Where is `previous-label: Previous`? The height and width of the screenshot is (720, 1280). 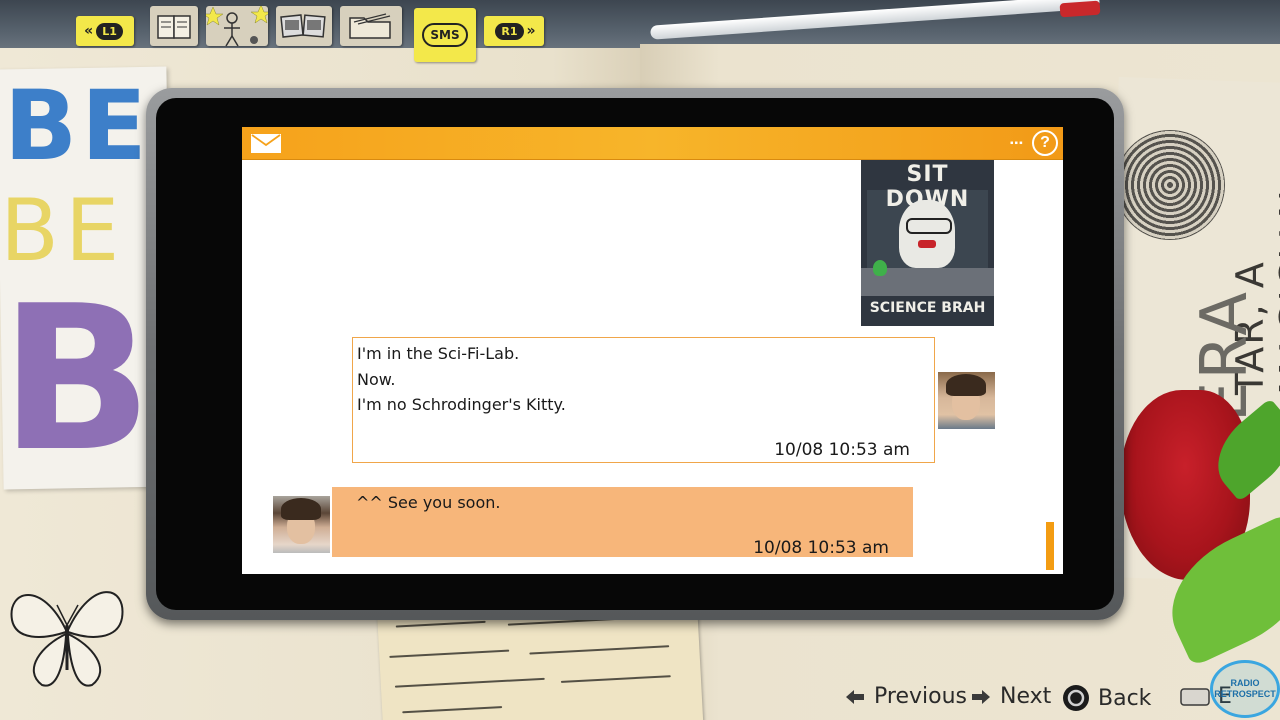
previous-label: Previous is located at coordinates (920, 696).